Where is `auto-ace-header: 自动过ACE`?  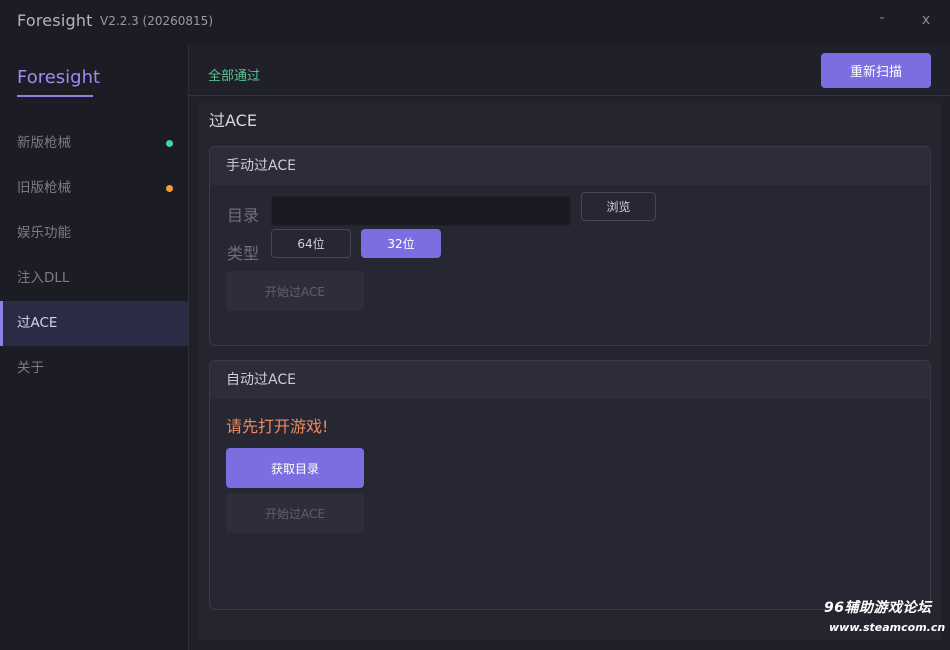 auto-ace-header: 自动过ACE is located at coordinates (570, 380).